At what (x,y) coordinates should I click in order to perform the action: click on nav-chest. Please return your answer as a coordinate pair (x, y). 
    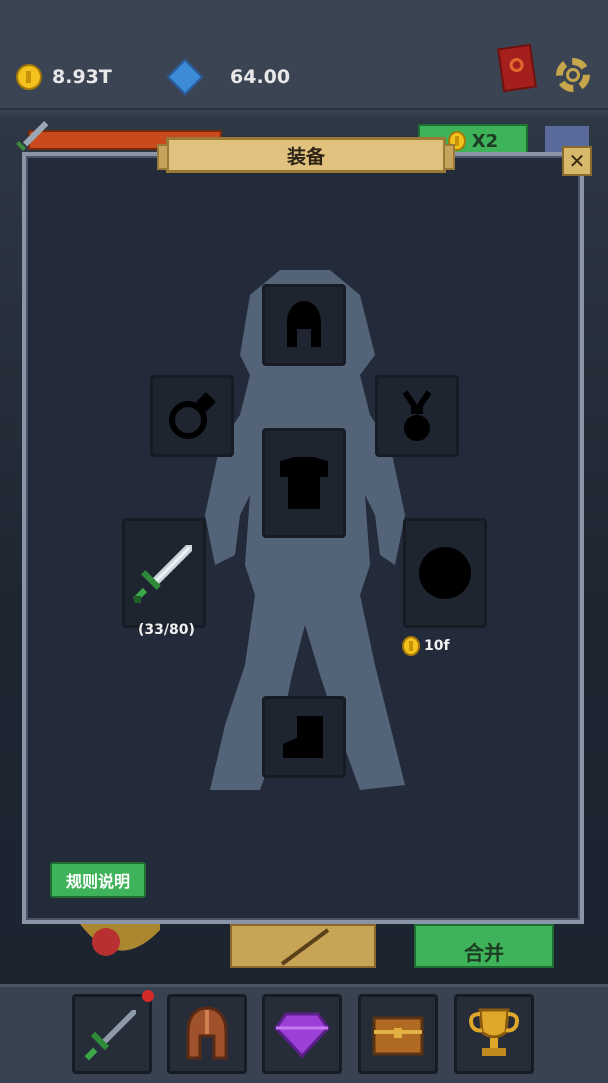
    Looking at the image, I should click on (398, 1034).